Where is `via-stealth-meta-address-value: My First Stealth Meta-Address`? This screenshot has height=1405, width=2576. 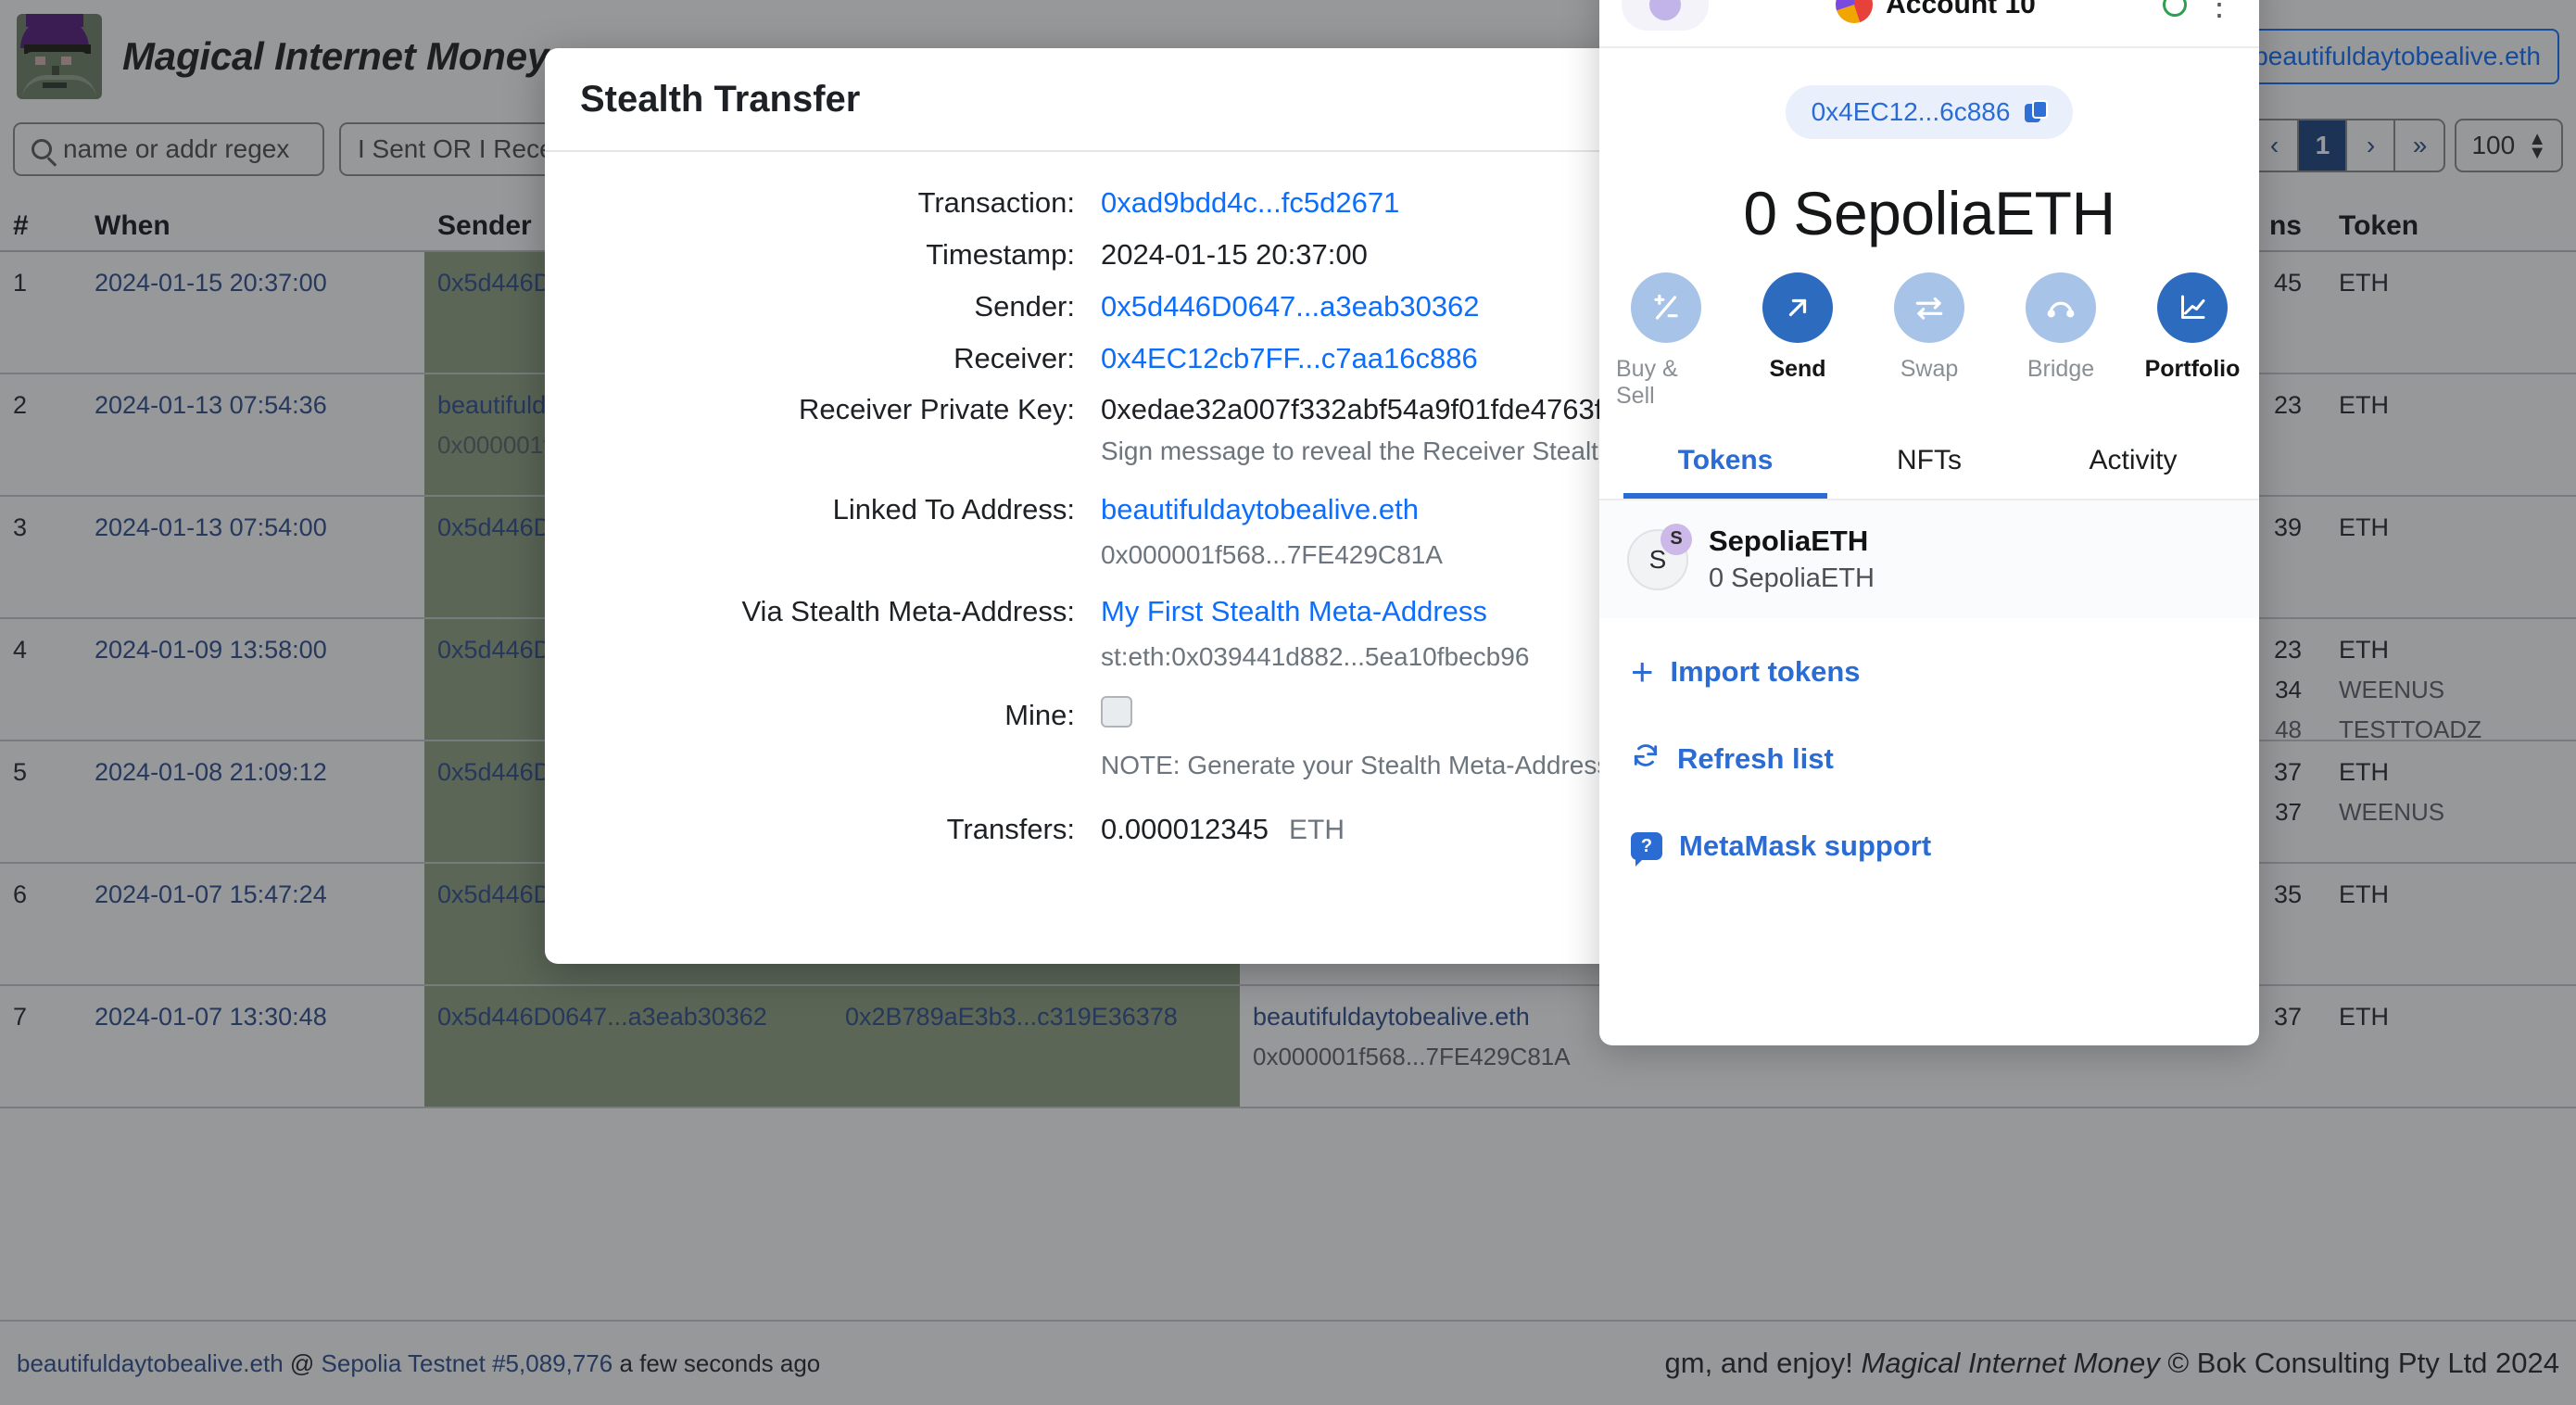
via-stealth-meta-address-value: My First Stealth Meta-Address is located at coordinates (1315, 609).